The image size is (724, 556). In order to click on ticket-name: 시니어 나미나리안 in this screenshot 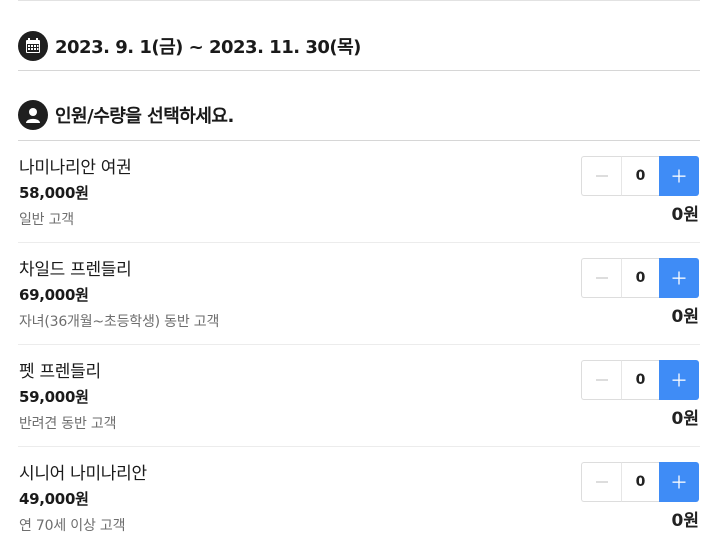, I will do `click(83, 474)`.